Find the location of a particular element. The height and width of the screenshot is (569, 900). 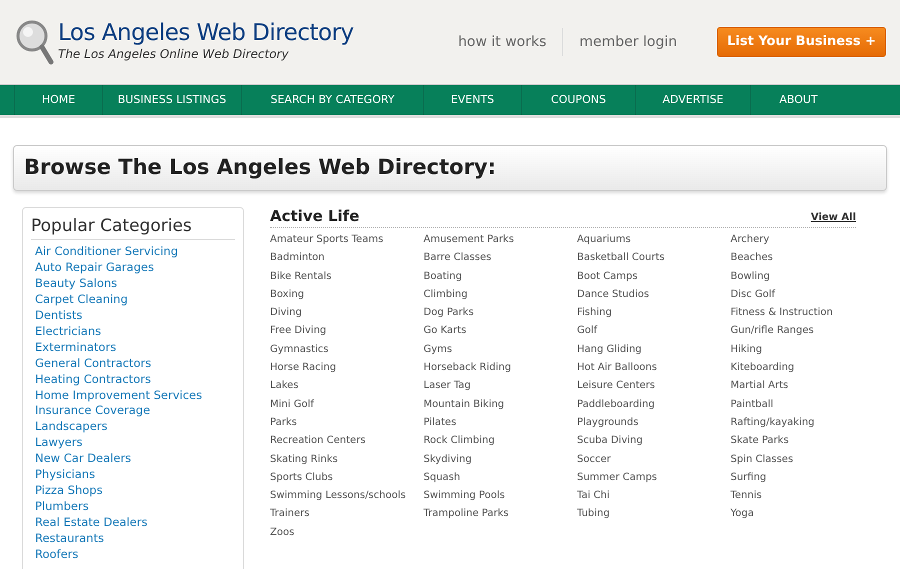

subcategory-link: Zoos is located at coordinates (282, 532).